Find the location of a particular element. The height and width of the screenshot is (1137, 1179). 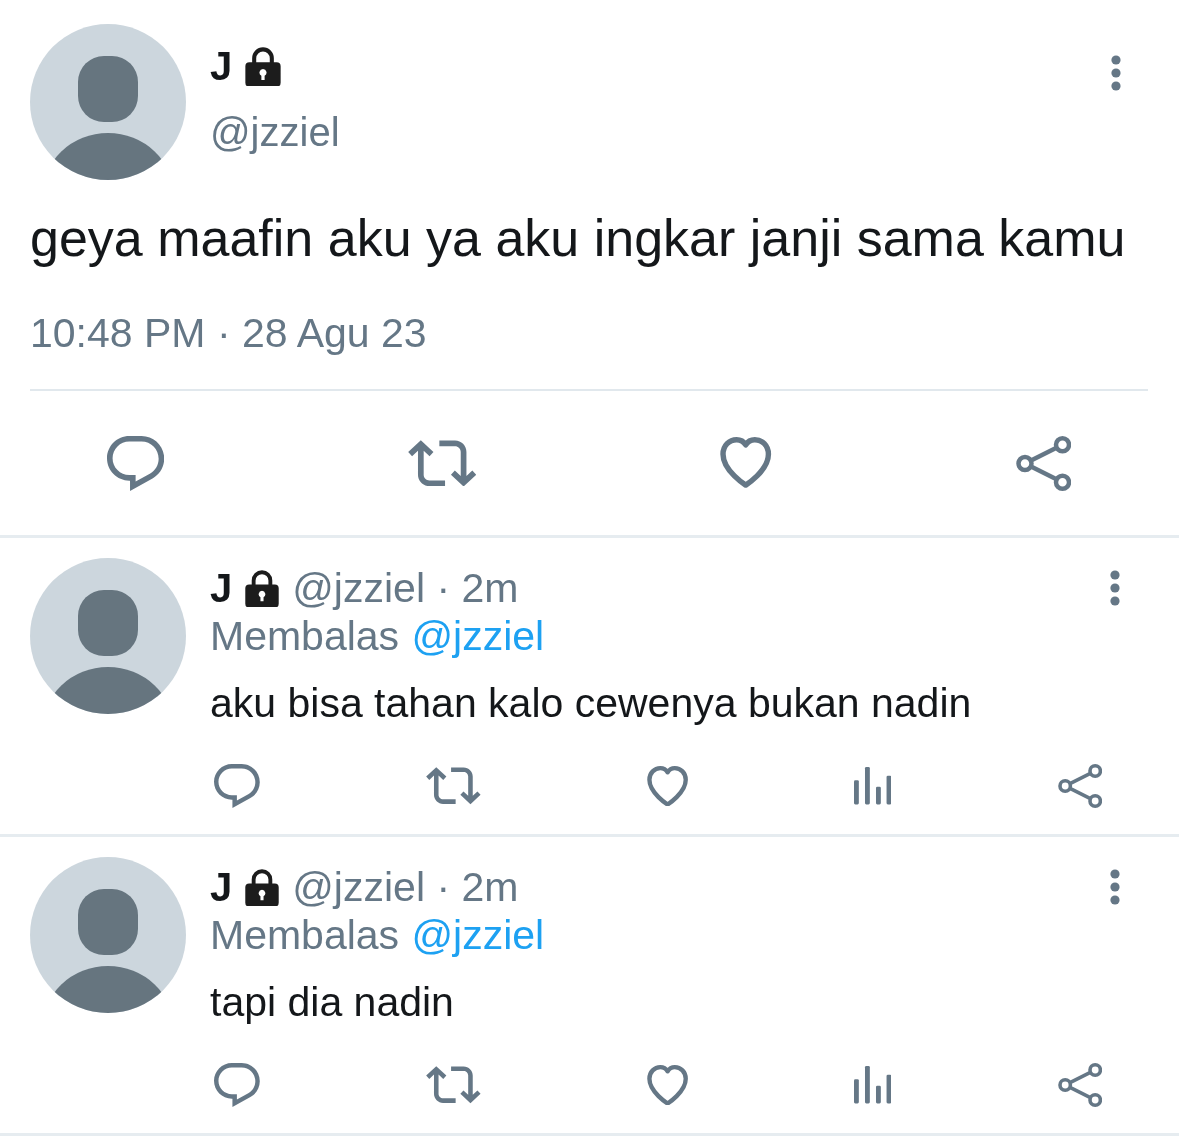

reply-text: aku bisa tahan kalo cewenya bukan nadin is located at coordinates (591, 703).